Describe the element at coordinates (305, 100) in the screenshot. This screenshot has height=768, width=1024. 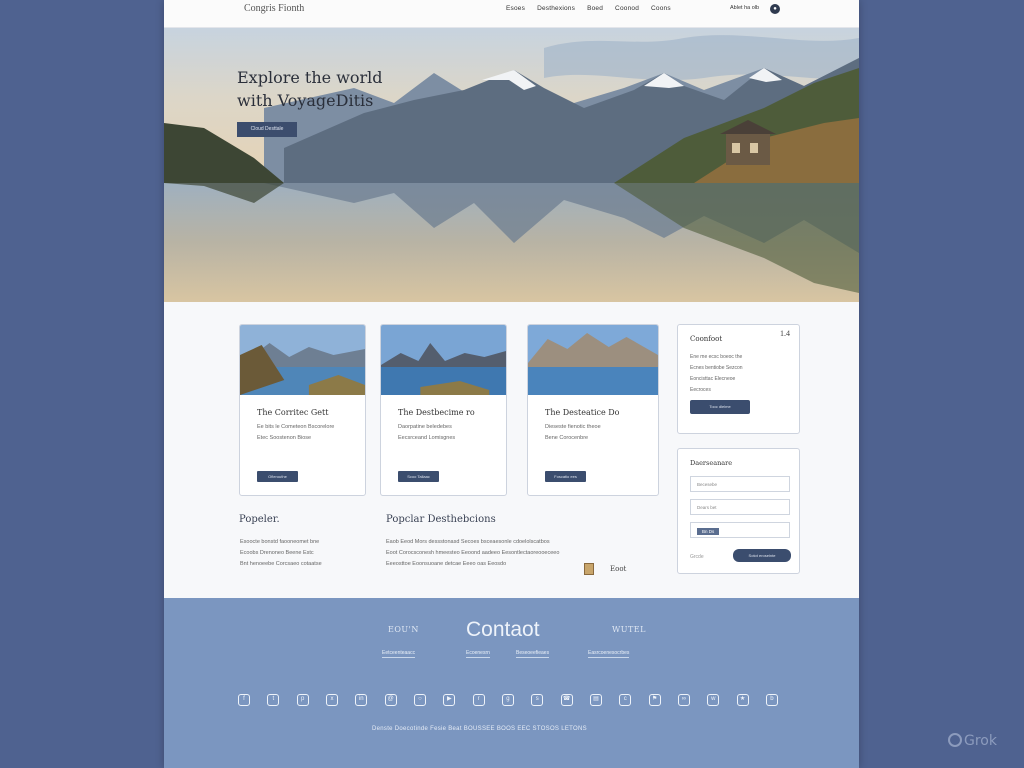
I see `hero-title-line2: with VoyageDitis` at that location.